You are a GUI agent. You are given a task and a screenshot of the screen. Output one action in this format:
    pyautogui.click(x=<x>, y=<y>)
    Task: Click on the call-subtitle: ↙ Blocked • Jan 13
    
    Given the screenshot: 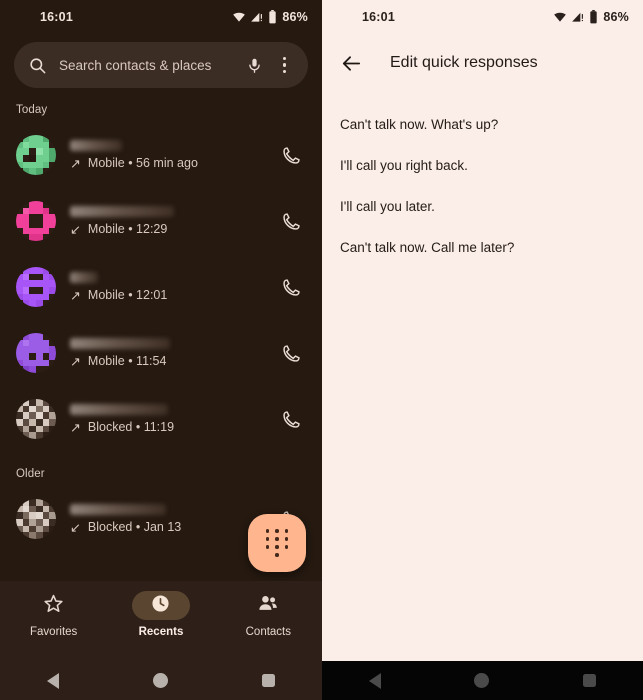 What is the action you would take?
    pyautogui.click(x=168, y=527)
    